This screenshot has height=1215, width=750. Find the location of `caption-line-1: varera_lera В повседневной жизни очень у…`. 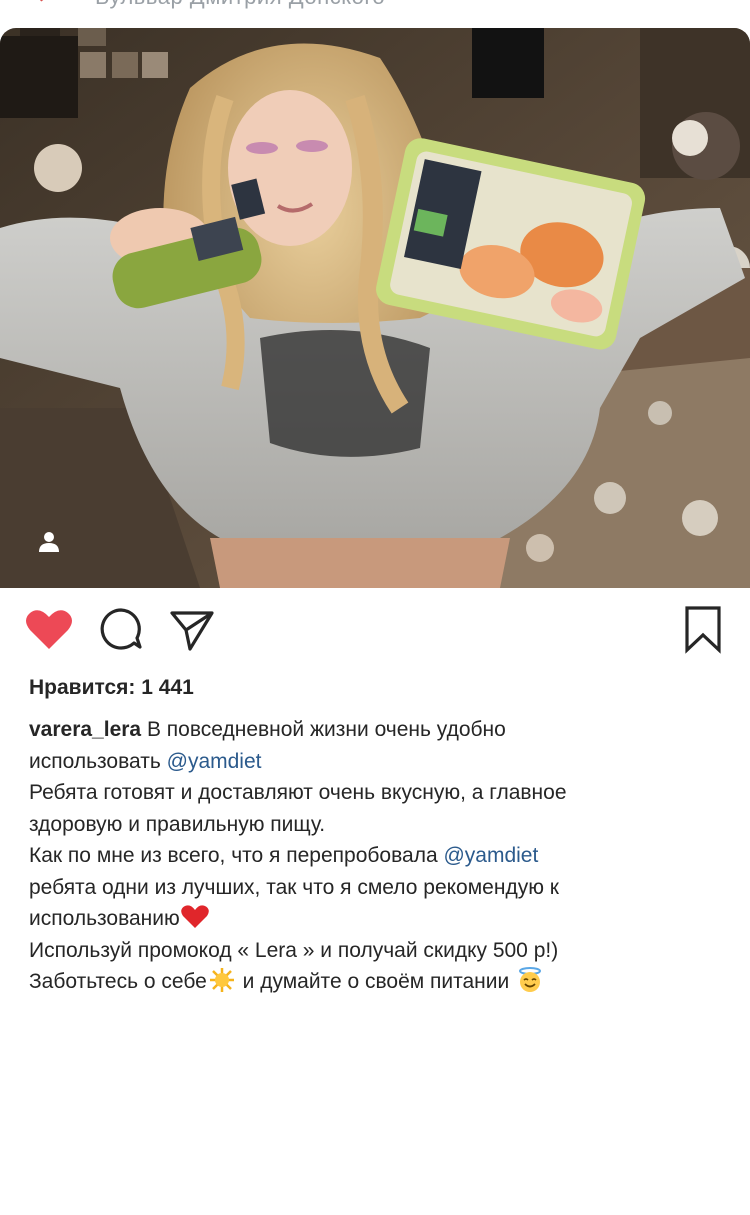

caption-line-1: varera_lera В повседневной жизни очень у… is located at coordinates (374, 730).